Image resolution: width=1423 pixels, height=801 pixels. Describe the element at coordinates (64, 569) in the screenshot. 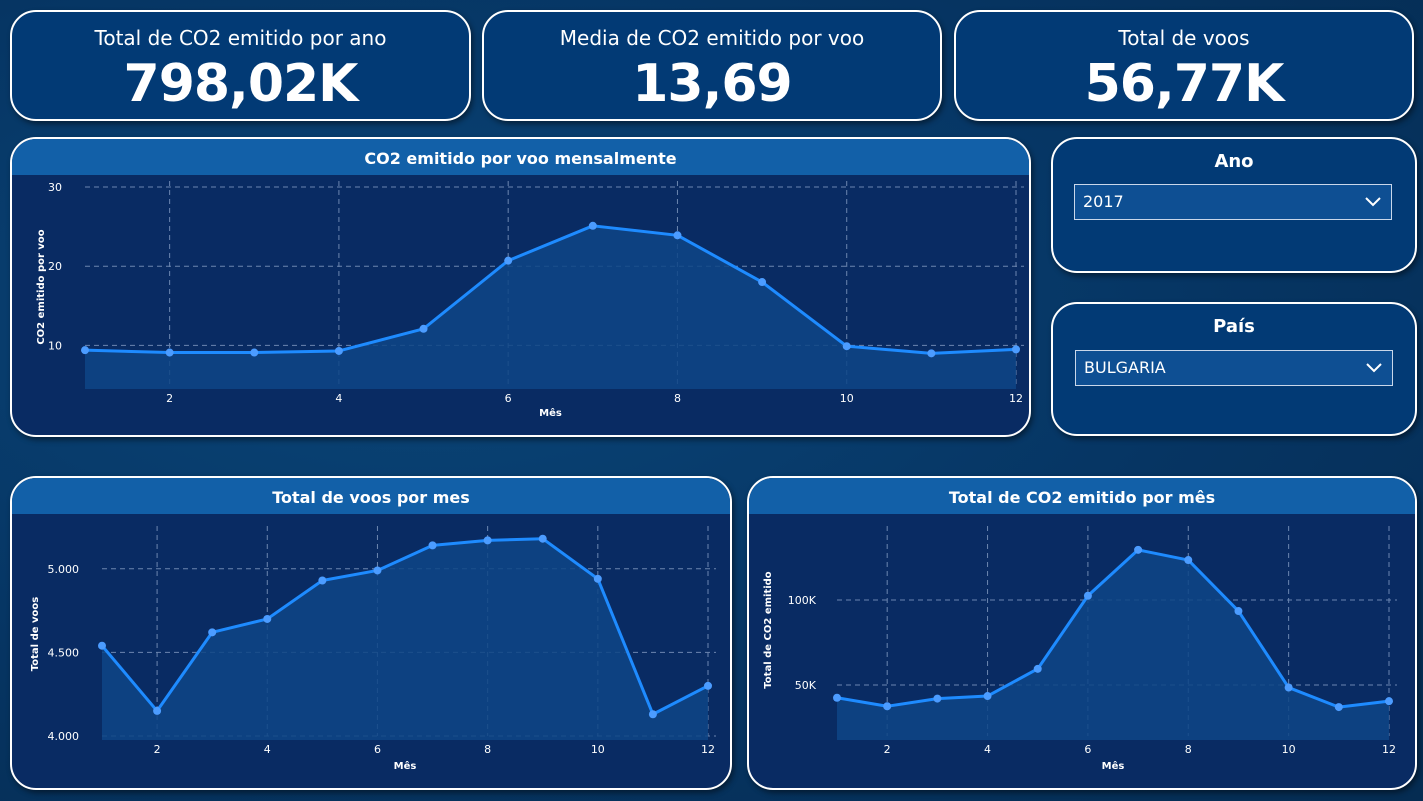

I see `y-tick-label: 5.000` at that location.